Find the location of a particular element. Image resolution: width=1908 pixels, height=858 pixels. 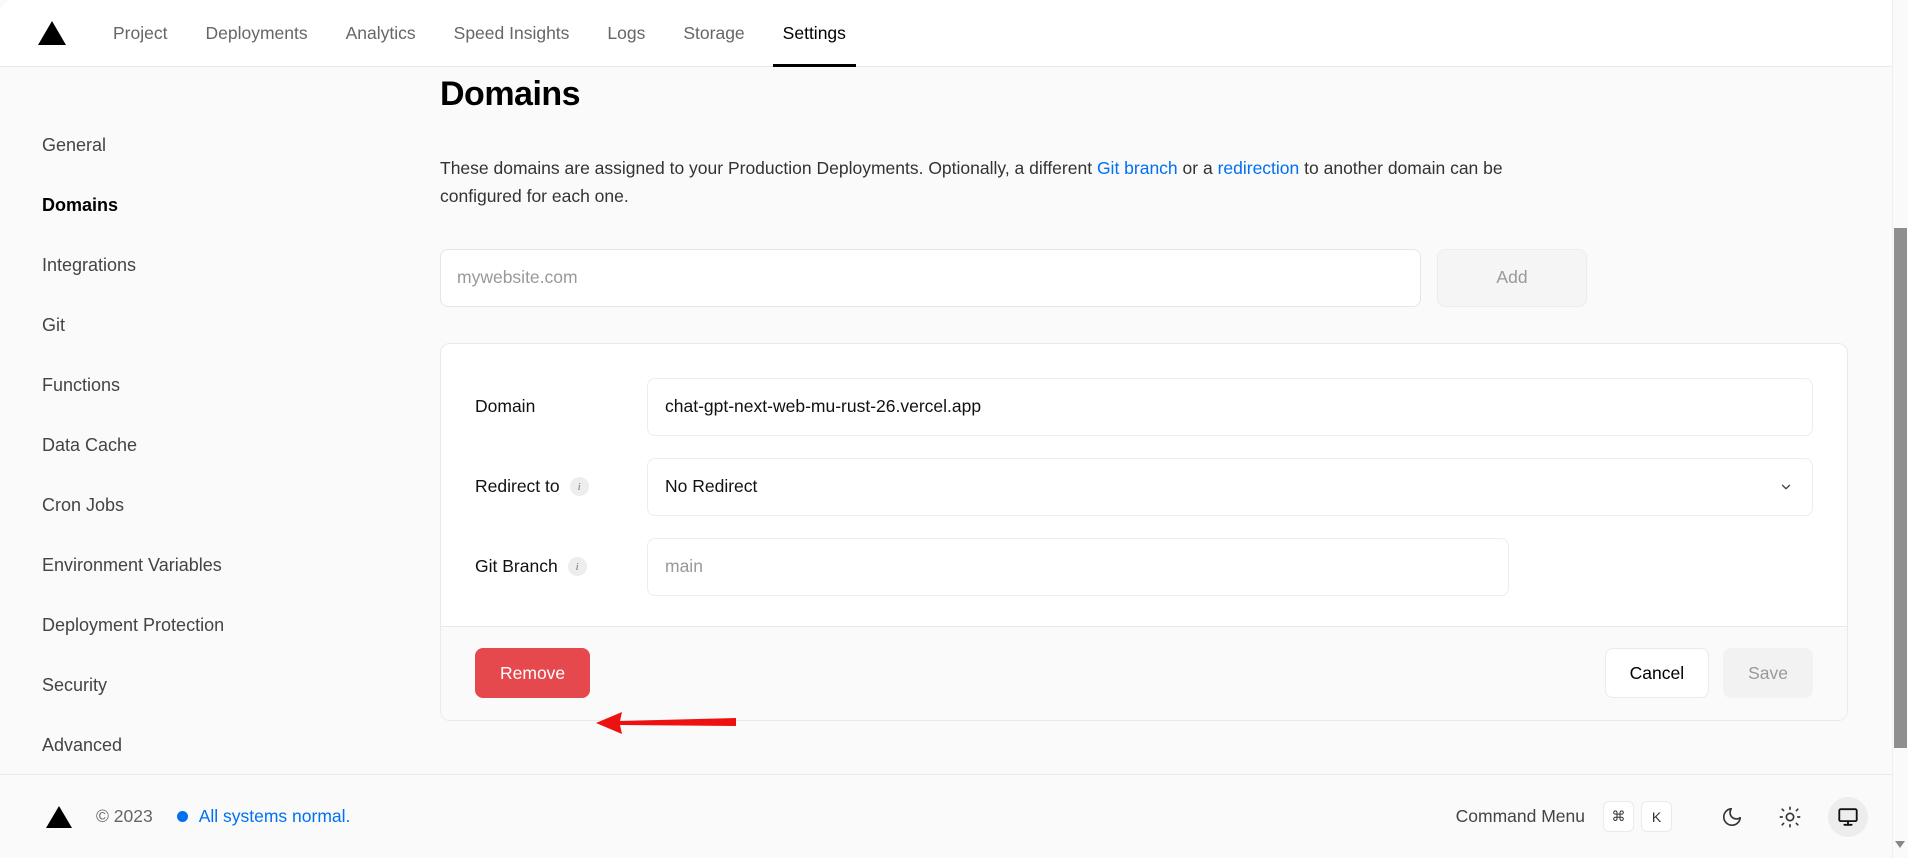

info-icon-git-branch: i is located at coordinates (577, 567).